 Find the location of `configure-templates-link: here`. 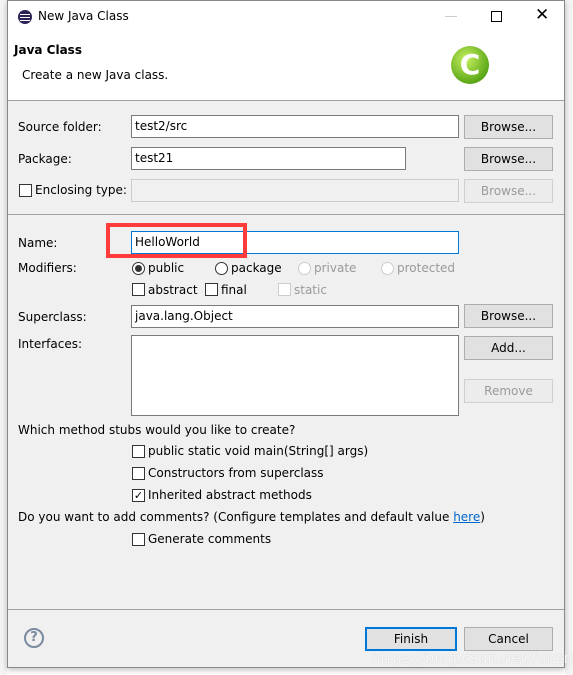

configure-templates-link: here is located at coordinates (466, 517).